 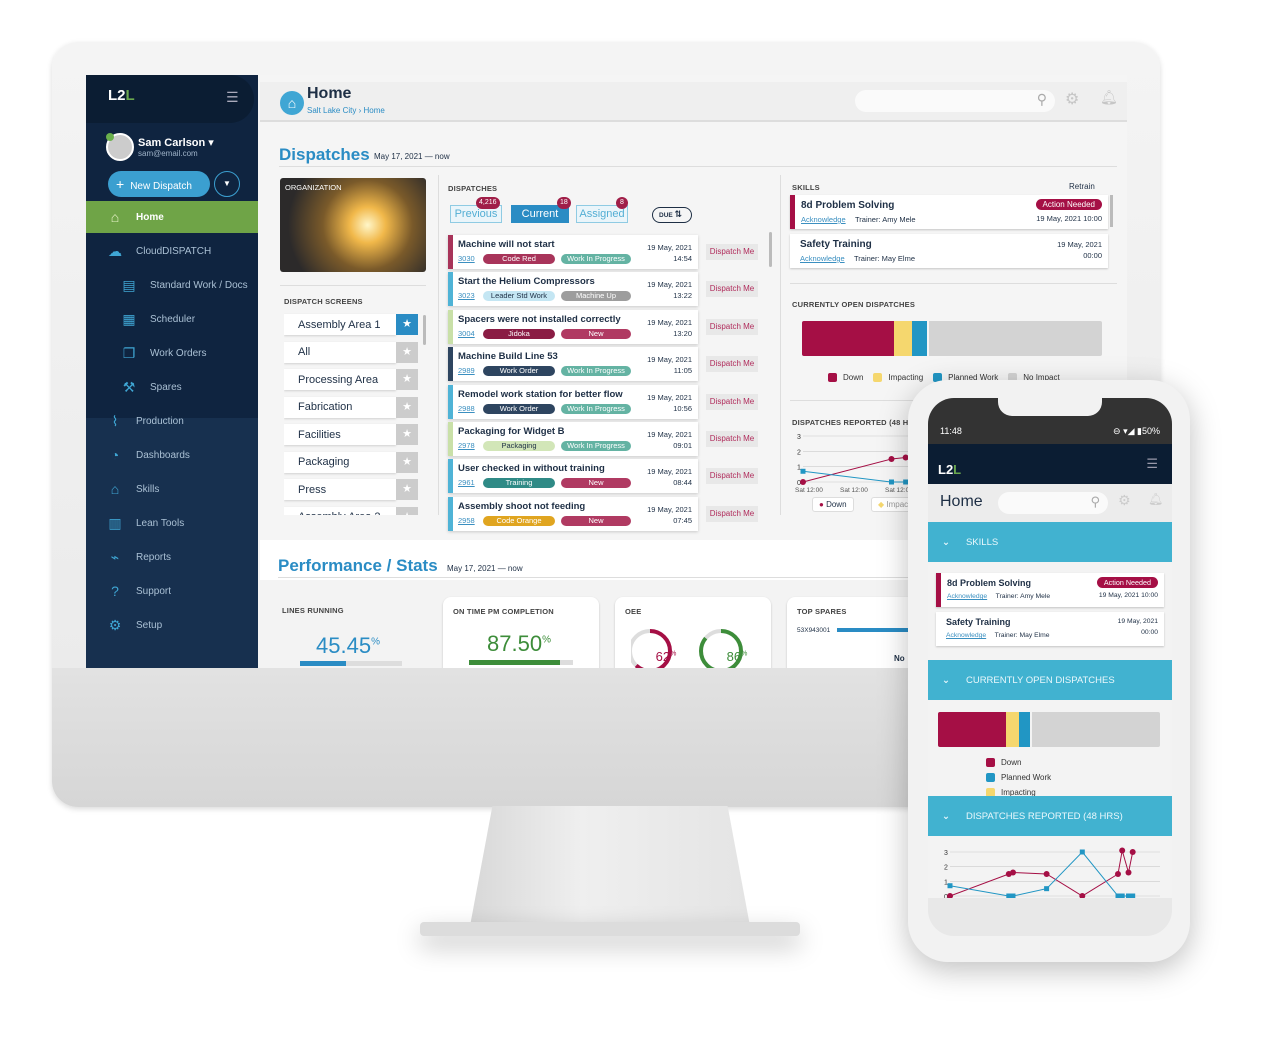 I want to click on dispatch-screen-item: Assembly Area 2, so click(x=340, y=510).